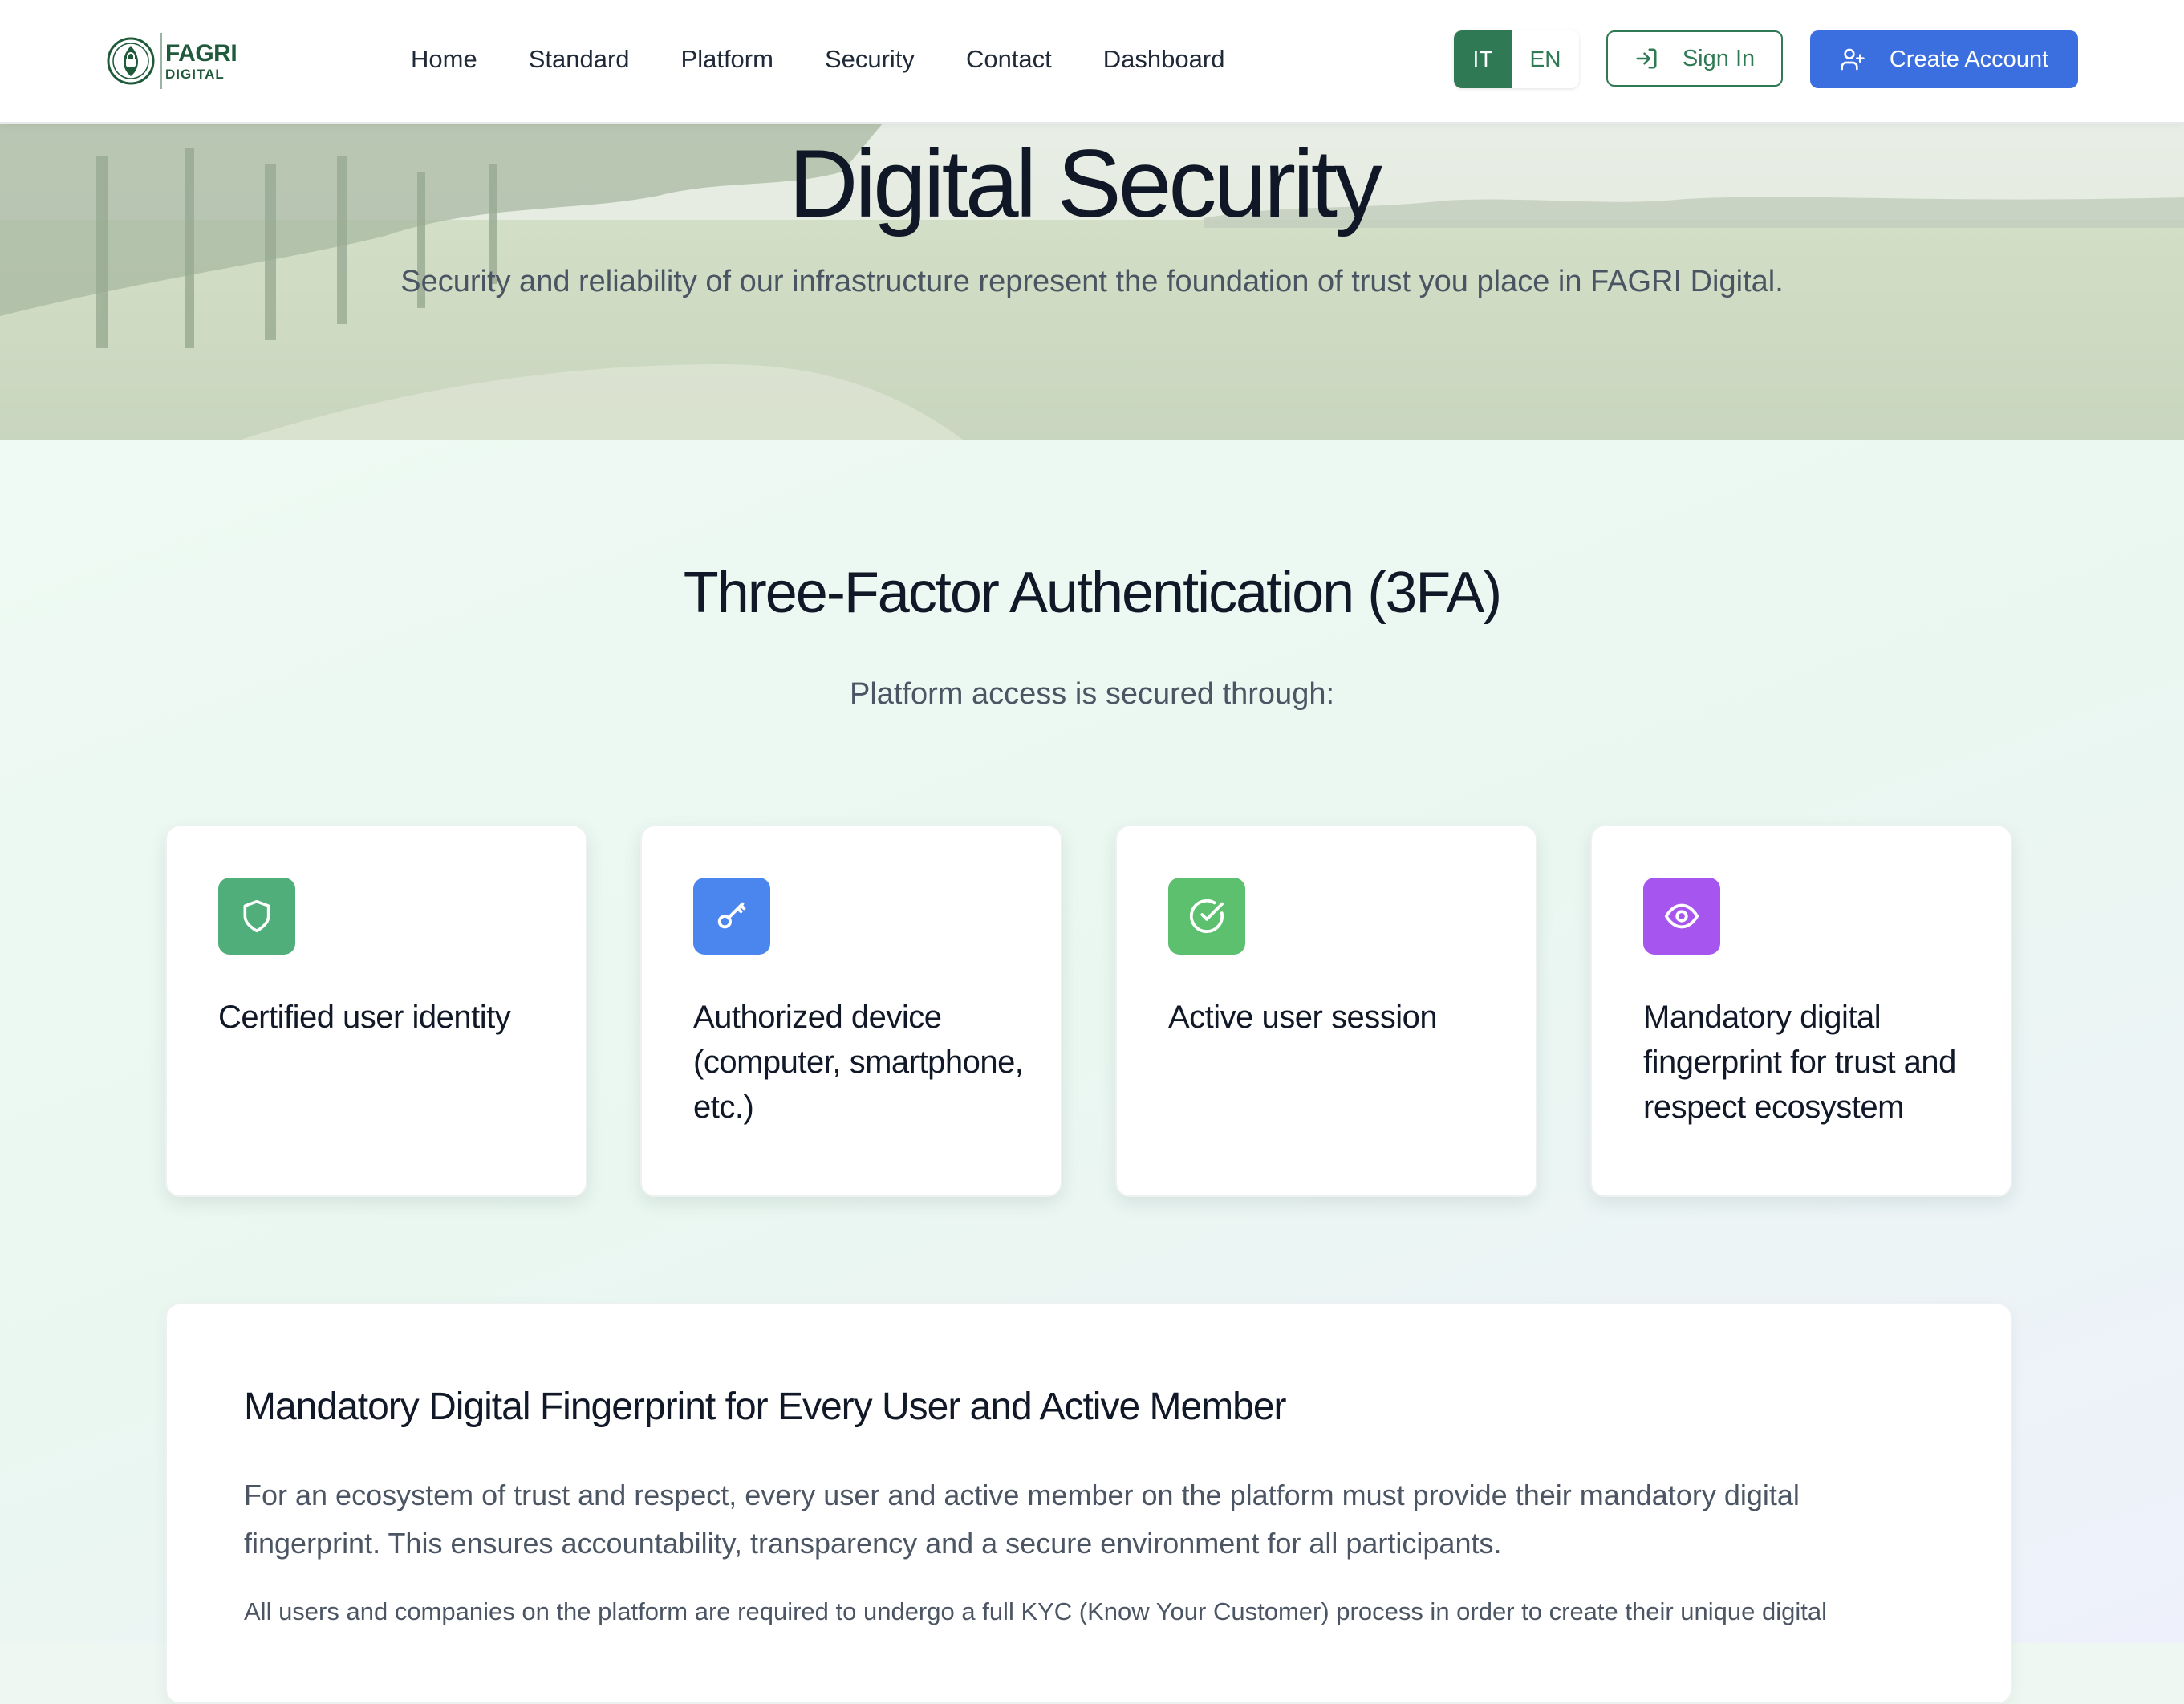  Describe the element at coordinates (1646, 58) in the screenshot. I see `sign-in-icon` at that location.